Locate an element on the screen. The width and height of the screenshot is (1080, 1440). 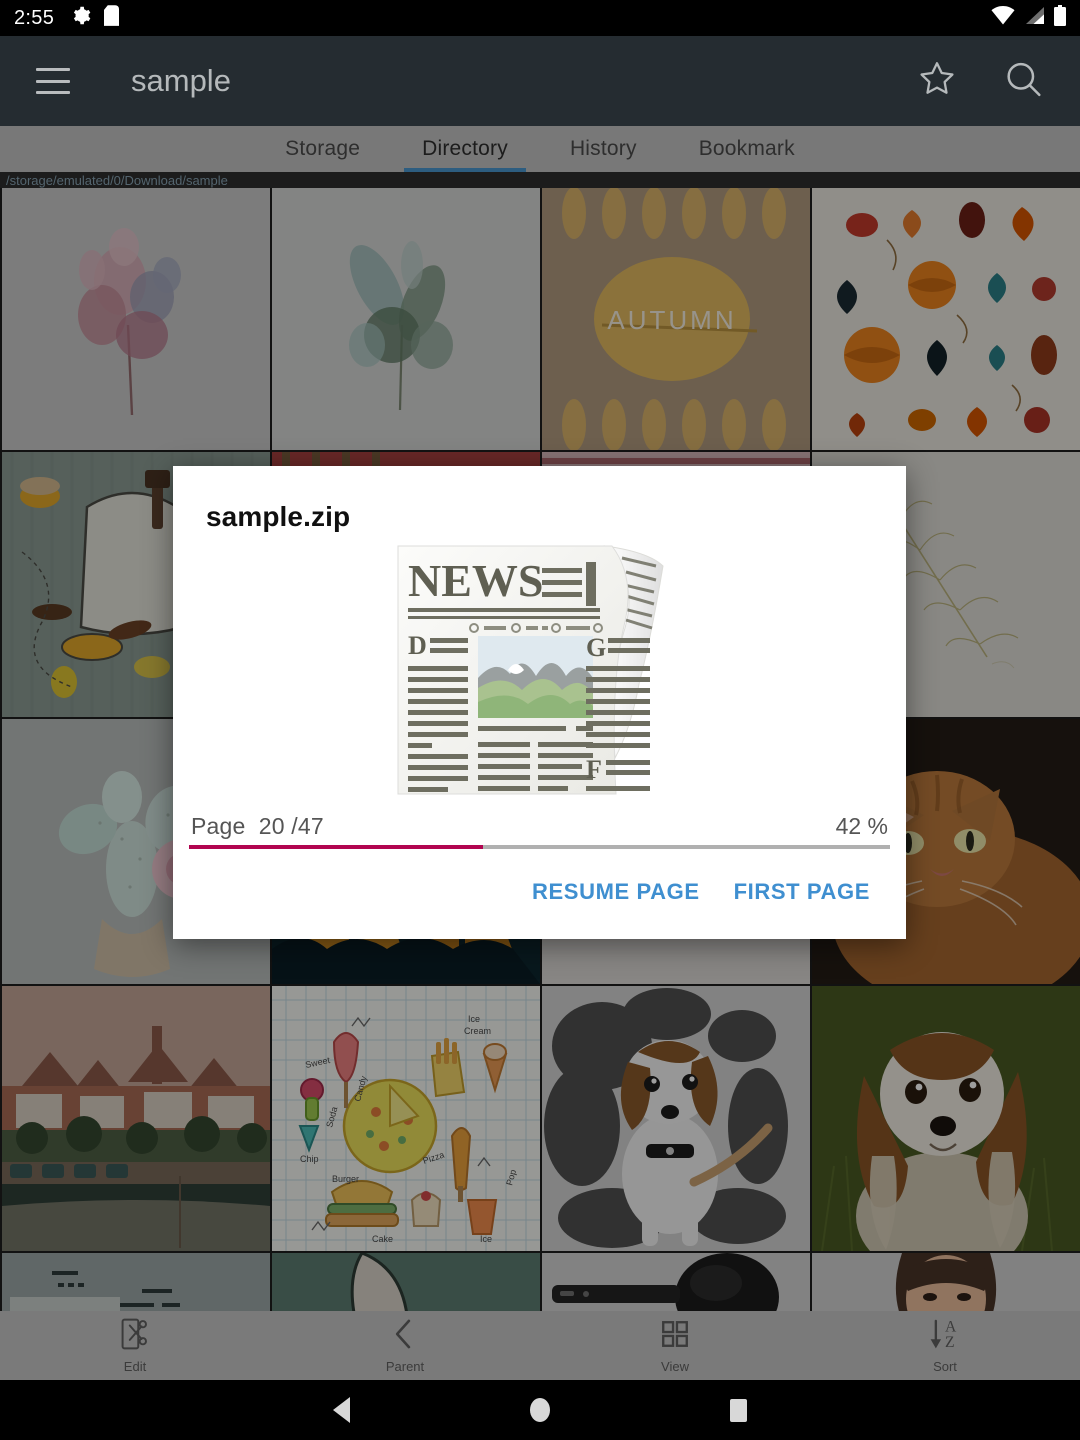
tab-storage: Storage is located at coordinates (322, 154).